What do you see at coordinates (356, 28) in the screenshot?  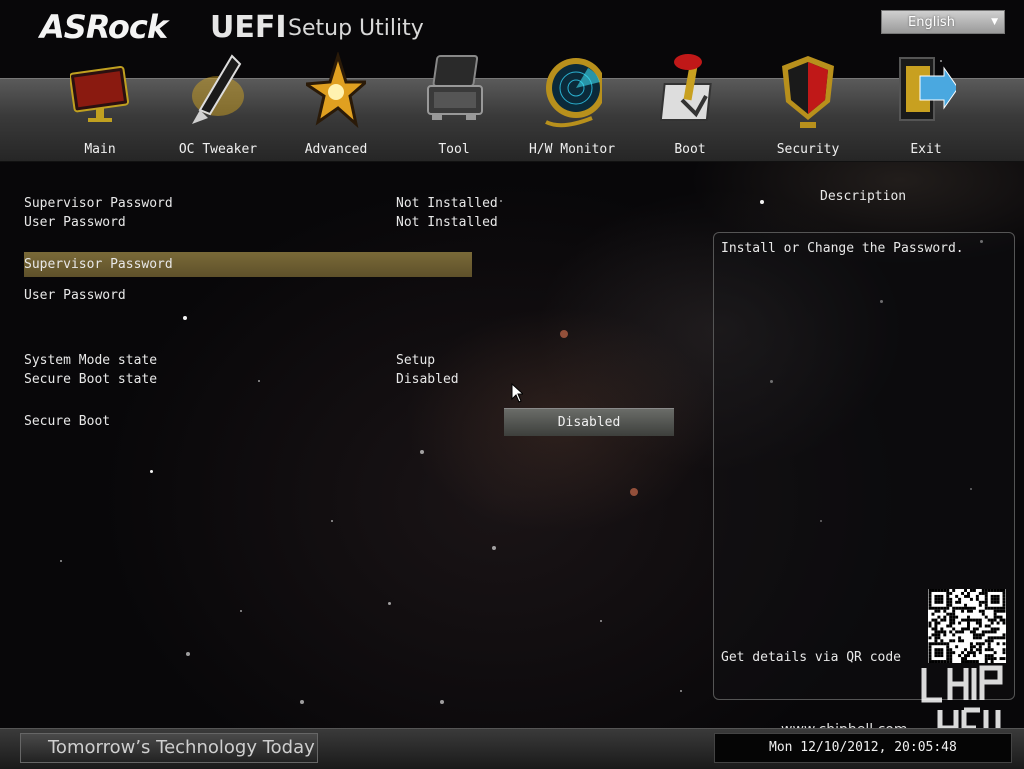 I see `product-subtitle: Setup Utility` at bounding box center [356, 28].